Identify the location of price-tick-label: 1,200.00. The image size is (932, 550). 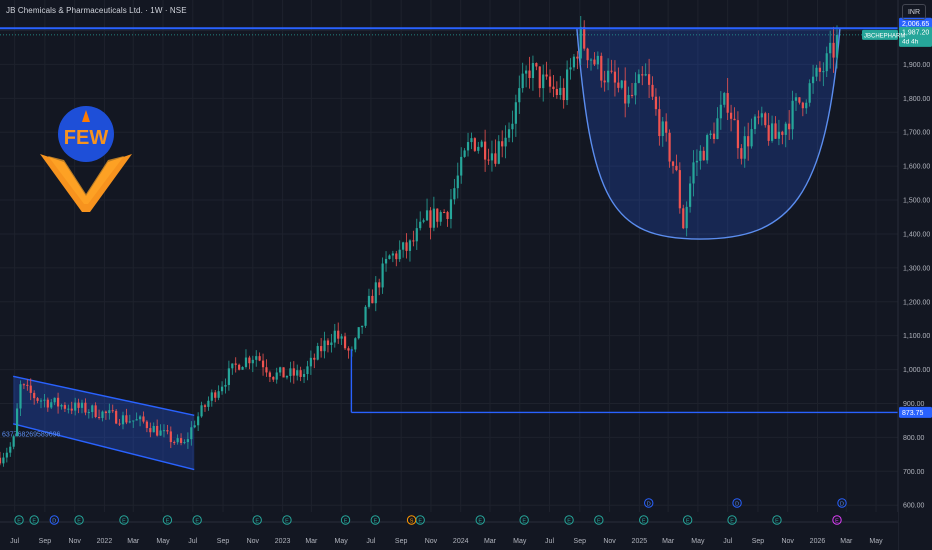
(916, 302).